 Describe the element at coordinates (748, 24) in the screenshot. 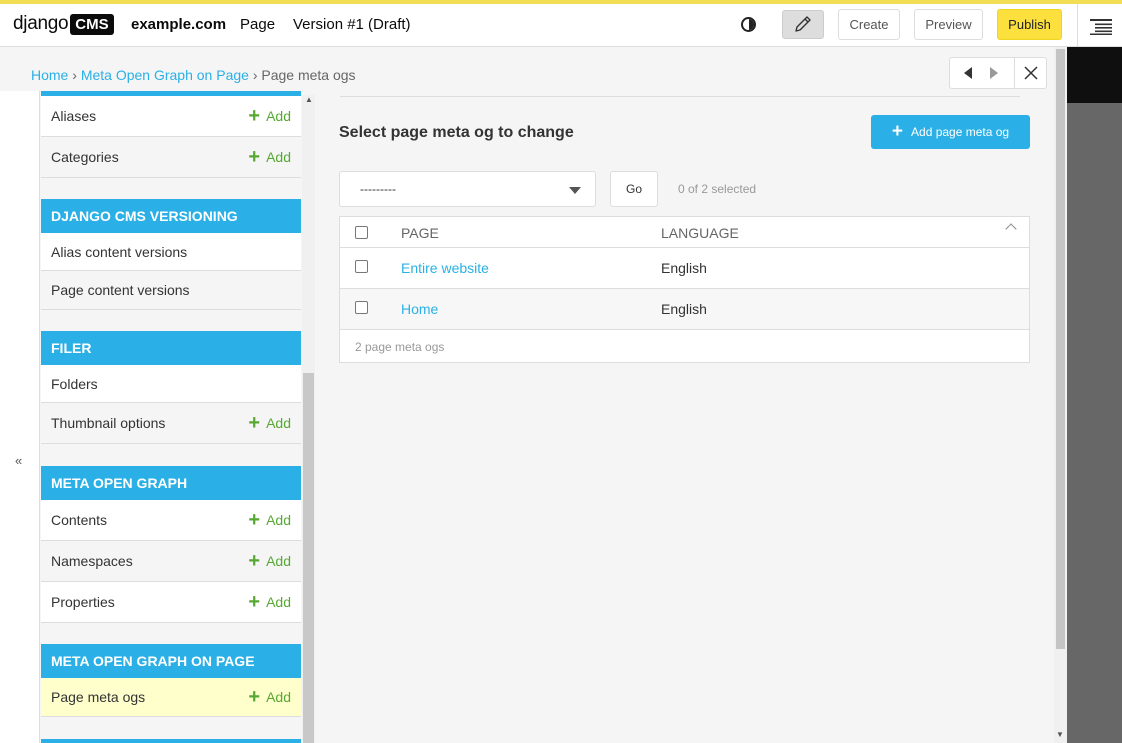

I see `contrast-toggle-icon` at that location.